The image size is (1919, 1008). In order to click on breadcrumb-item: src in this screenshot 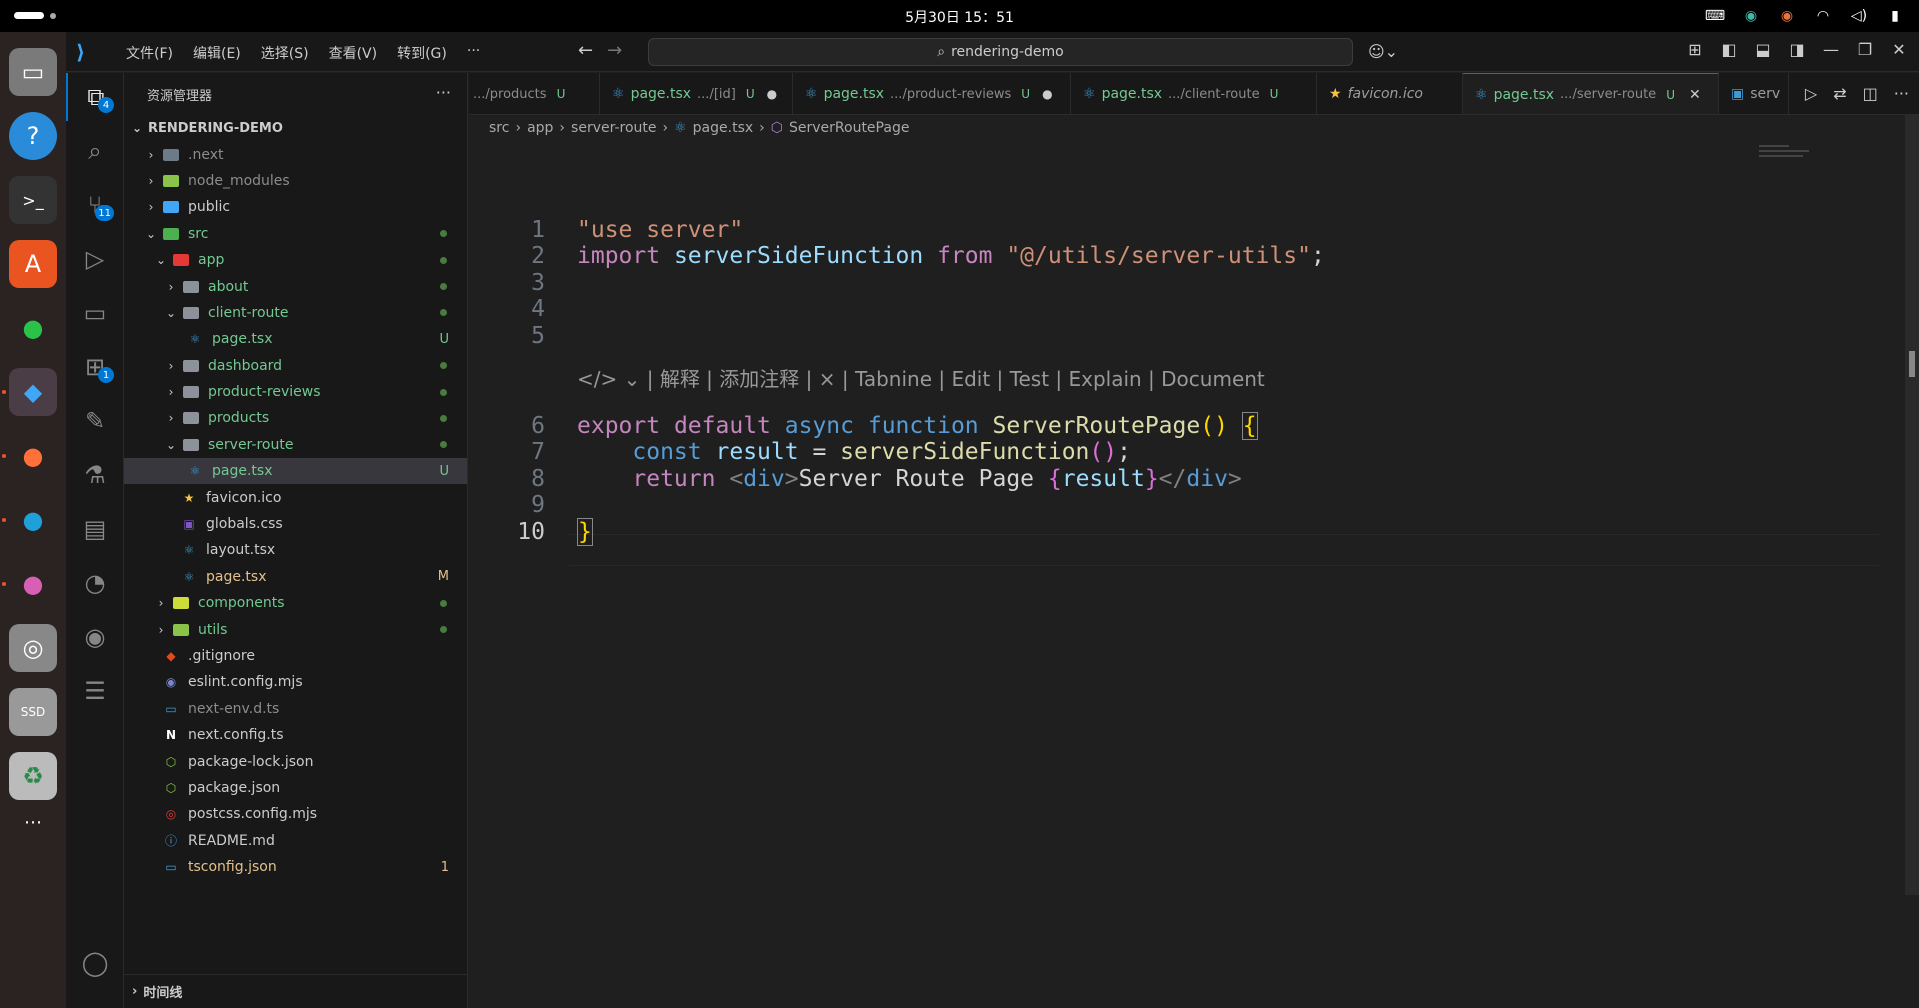, I will do `click(499, 128)`.